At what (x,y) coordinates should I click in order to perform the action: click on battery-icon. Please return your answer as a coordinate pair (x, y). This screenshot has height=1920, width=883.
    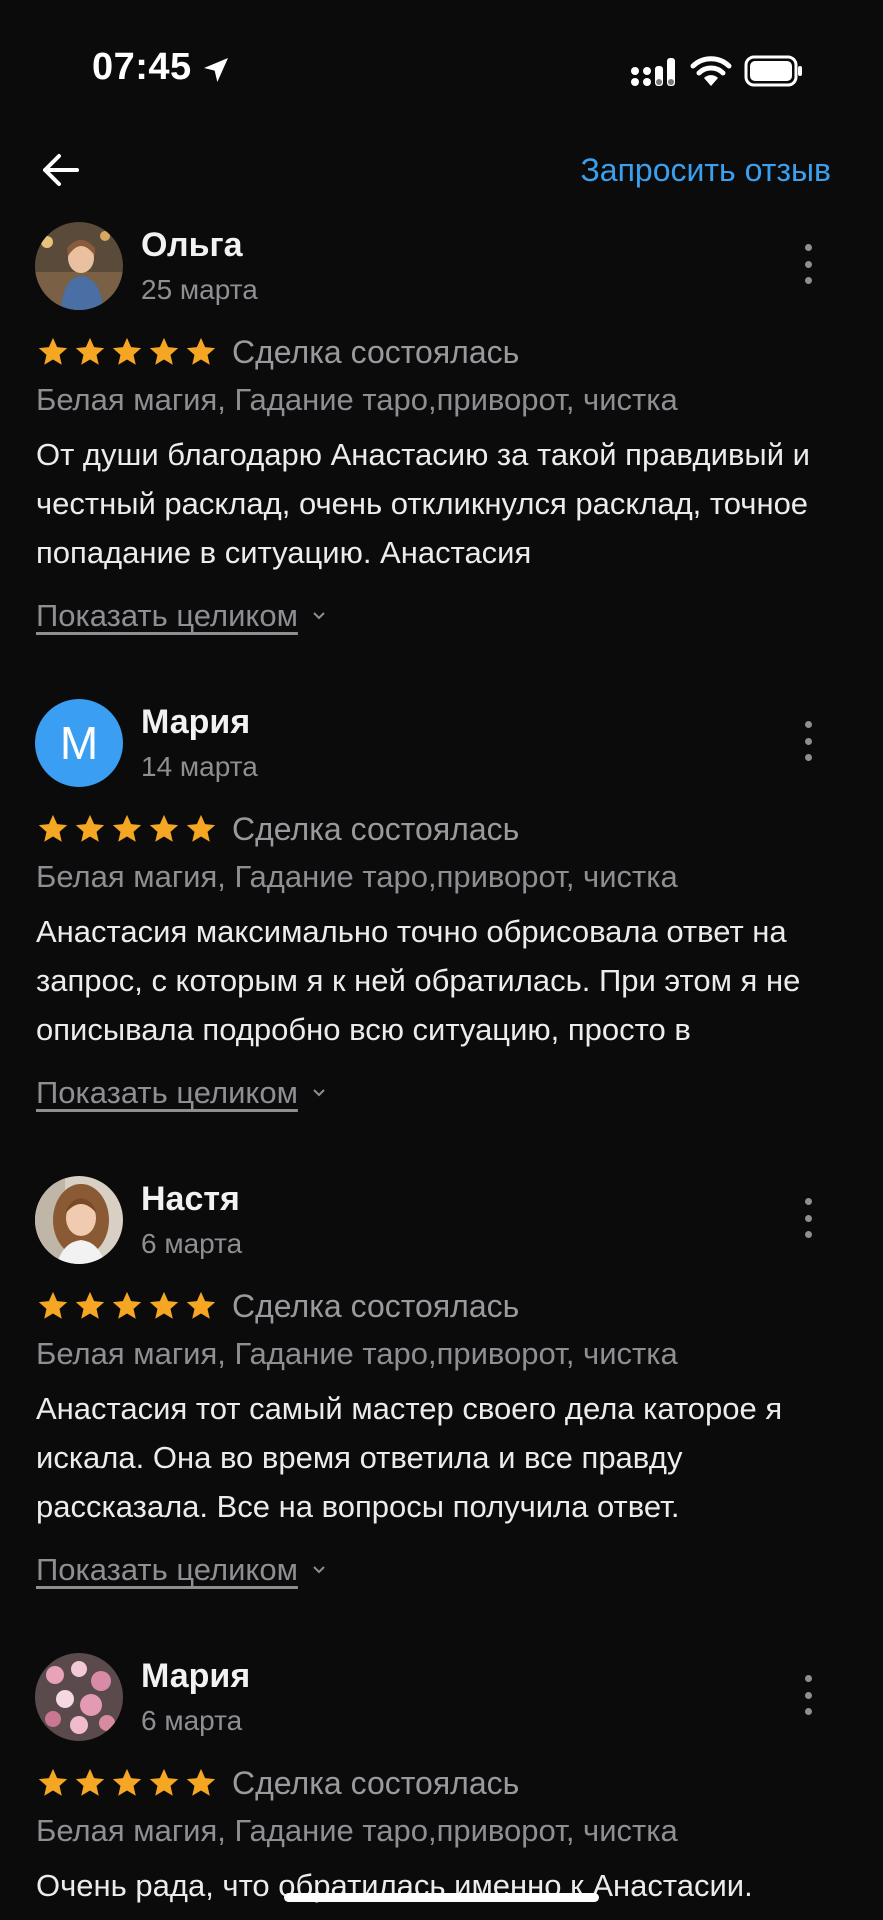
    Looking at the image, I should click on (773, 71).